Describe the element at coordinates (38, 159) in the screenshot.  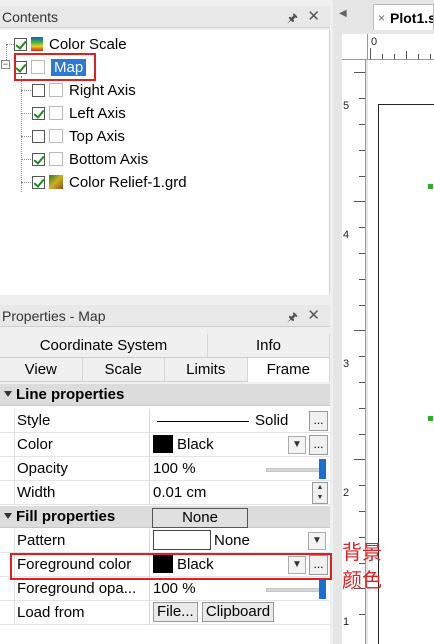
I see `bottom-axis-checkbox` at that location.